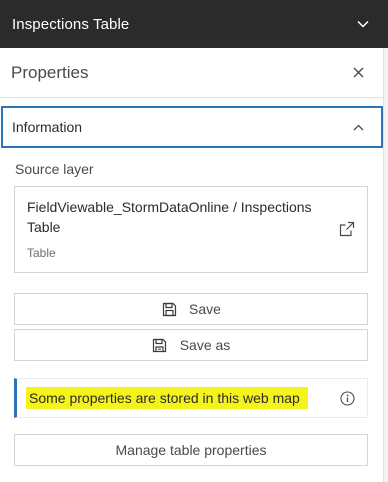 Image resolution: width=388 pixels, height=482 pixels. Describe the element at coordinates (205, 309) in the screenshot. I see `save-label: Save` at that location.